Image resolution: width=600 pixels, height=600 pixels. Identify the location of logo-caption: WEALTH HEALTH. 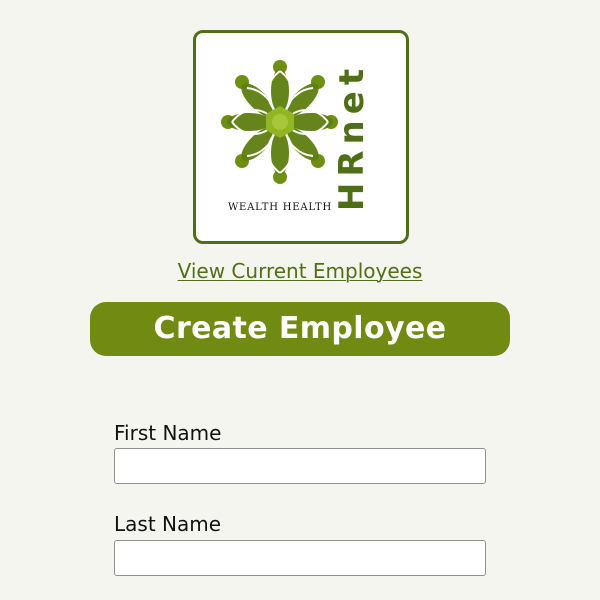
(280, 207).